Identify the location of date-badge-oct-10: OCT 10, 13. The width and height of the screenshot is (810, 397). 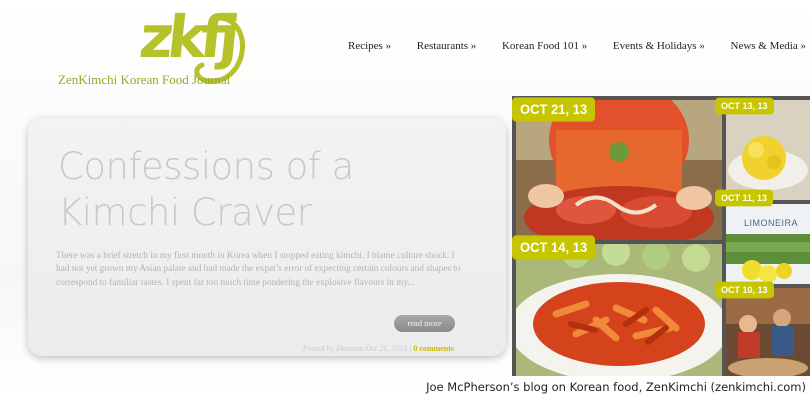
(744, 290).